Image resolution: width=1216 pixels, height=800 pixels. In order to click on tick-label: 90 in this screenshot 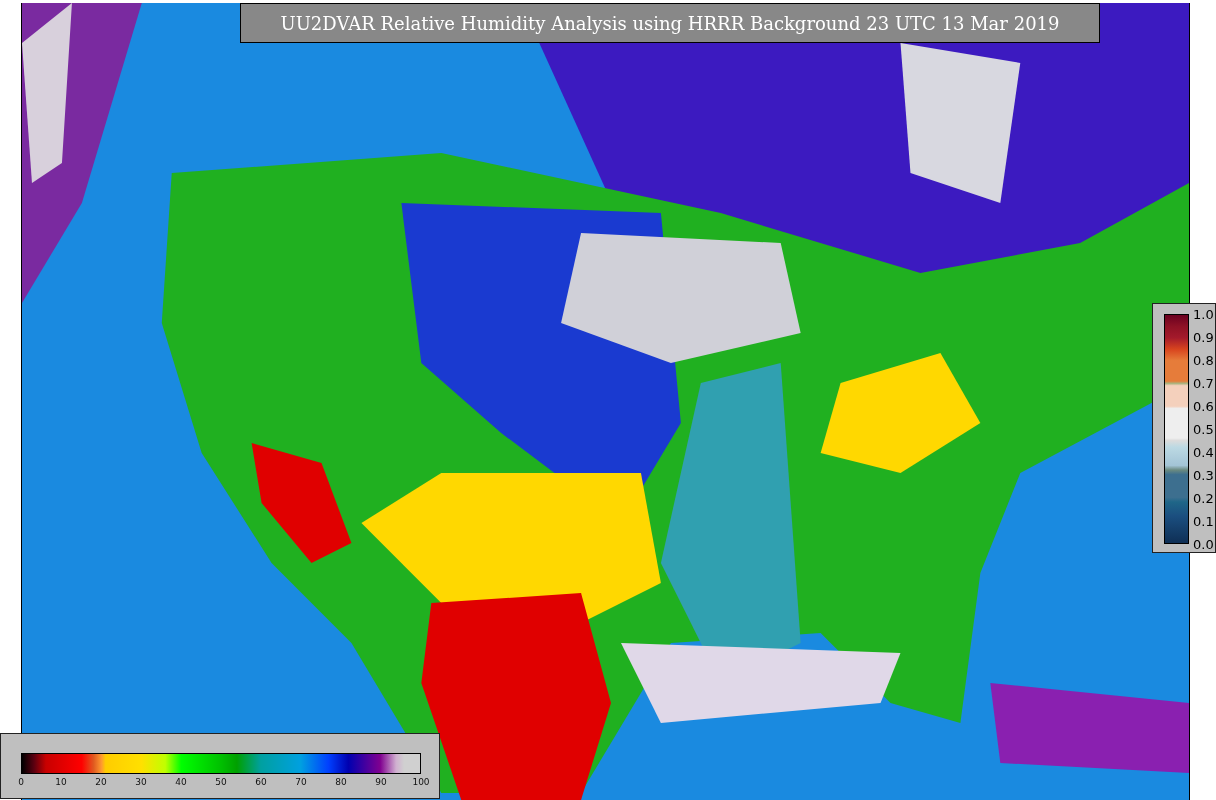, I will do `click(381, 782)`.